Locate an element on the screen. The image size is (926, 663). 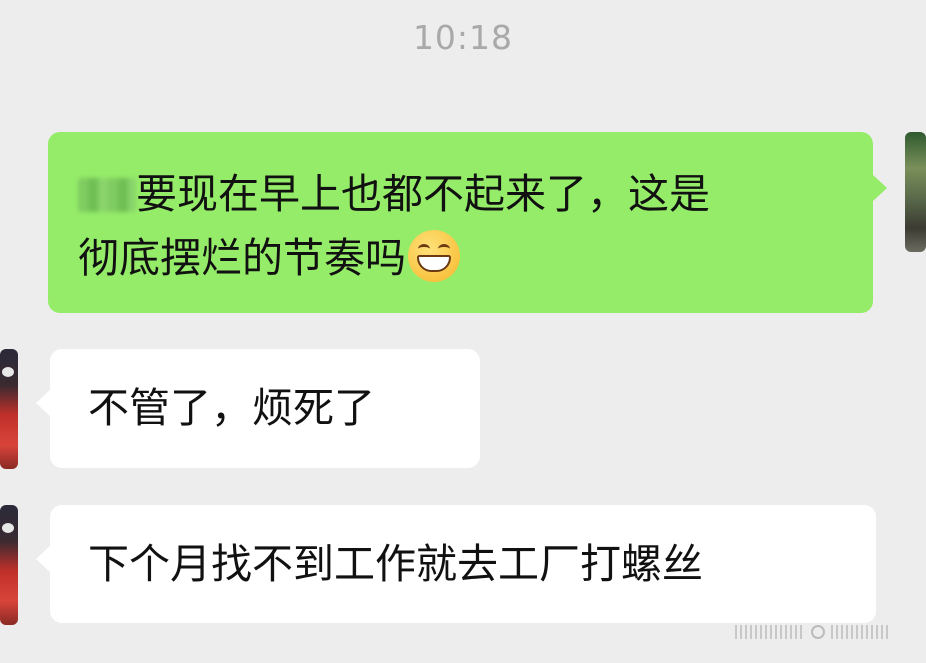
message-line: 要现在早上也都不起来了，这是 is located at coordinates (463, 194).